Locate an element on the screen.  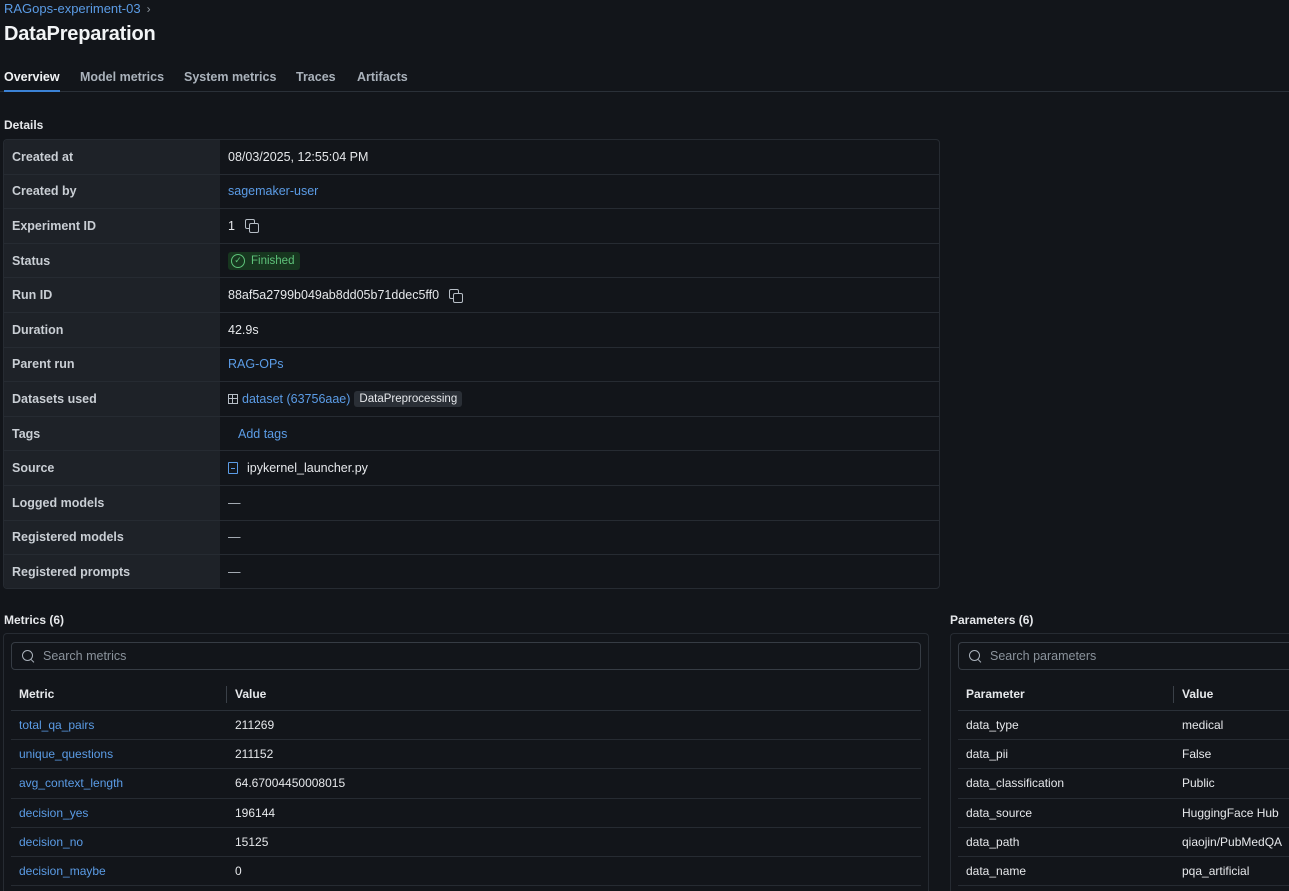
details-label: Created by is located at coordinates (112, 191).